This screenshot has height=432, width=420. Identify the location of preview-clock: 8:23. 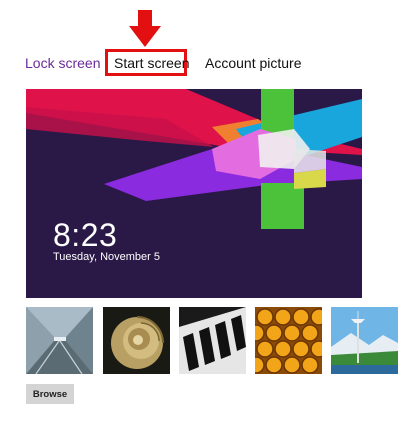
(85, 235).